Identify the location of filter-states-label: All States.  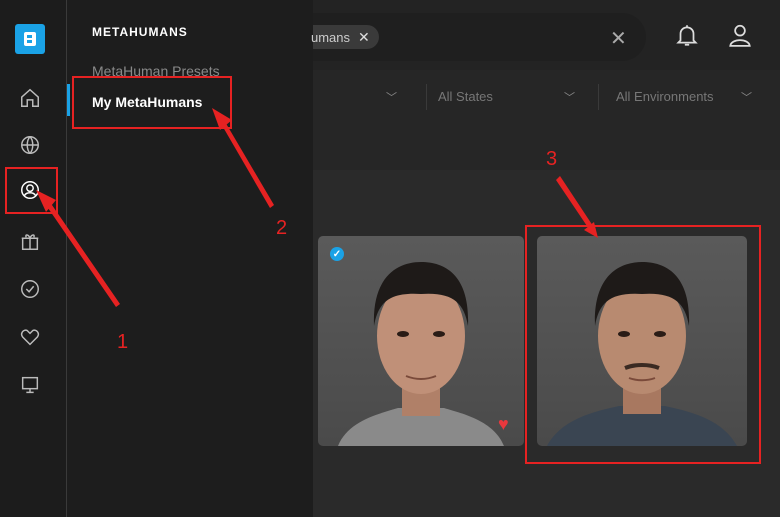
(465, 96).